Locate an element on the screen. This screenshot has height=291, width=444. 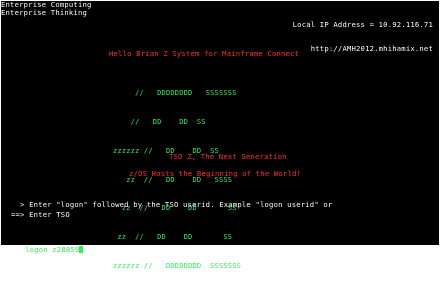
logo-line: zz // DD DD SS is located at coordinates (173, 237).